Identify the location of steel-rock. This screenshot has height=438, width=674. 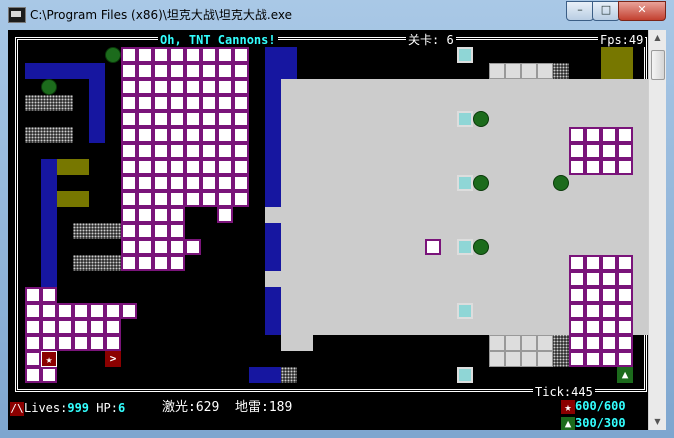
(289, 375).